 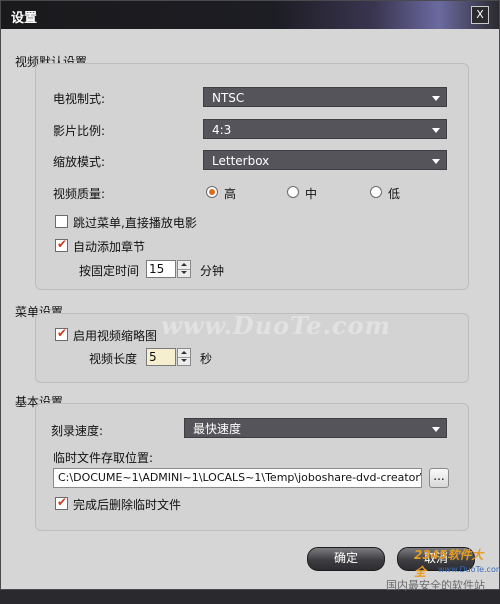 I want to click on quality-low-label: 低, so click(x=394, y=194).